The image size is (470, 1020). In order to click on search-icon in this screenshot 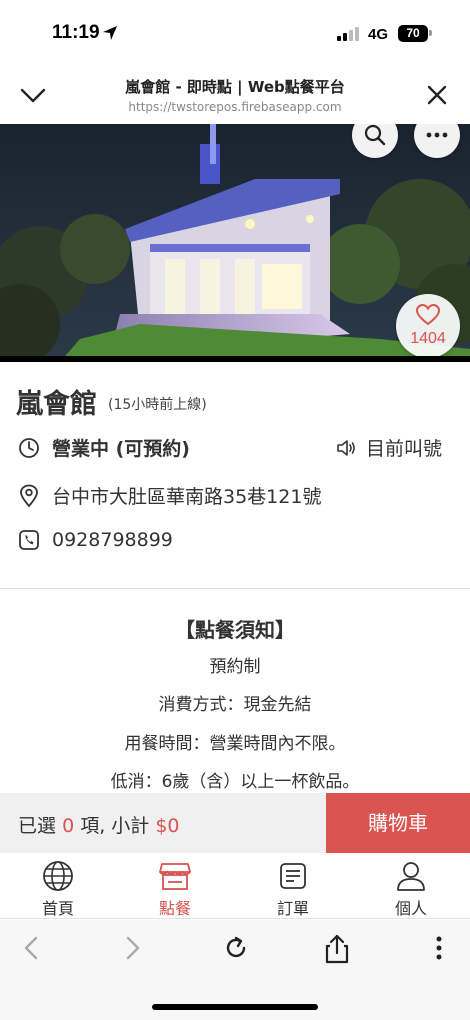, I will do `click(375, 135)`.